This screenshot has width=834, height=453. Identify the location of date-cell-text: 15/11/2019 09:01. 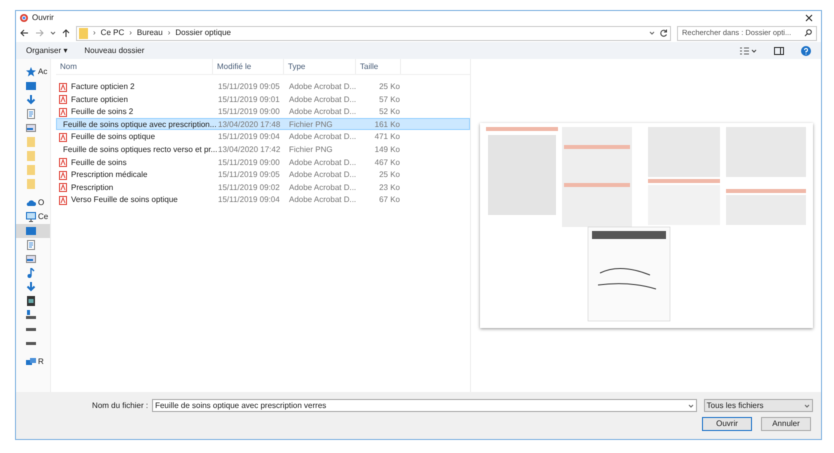
(249, 100).